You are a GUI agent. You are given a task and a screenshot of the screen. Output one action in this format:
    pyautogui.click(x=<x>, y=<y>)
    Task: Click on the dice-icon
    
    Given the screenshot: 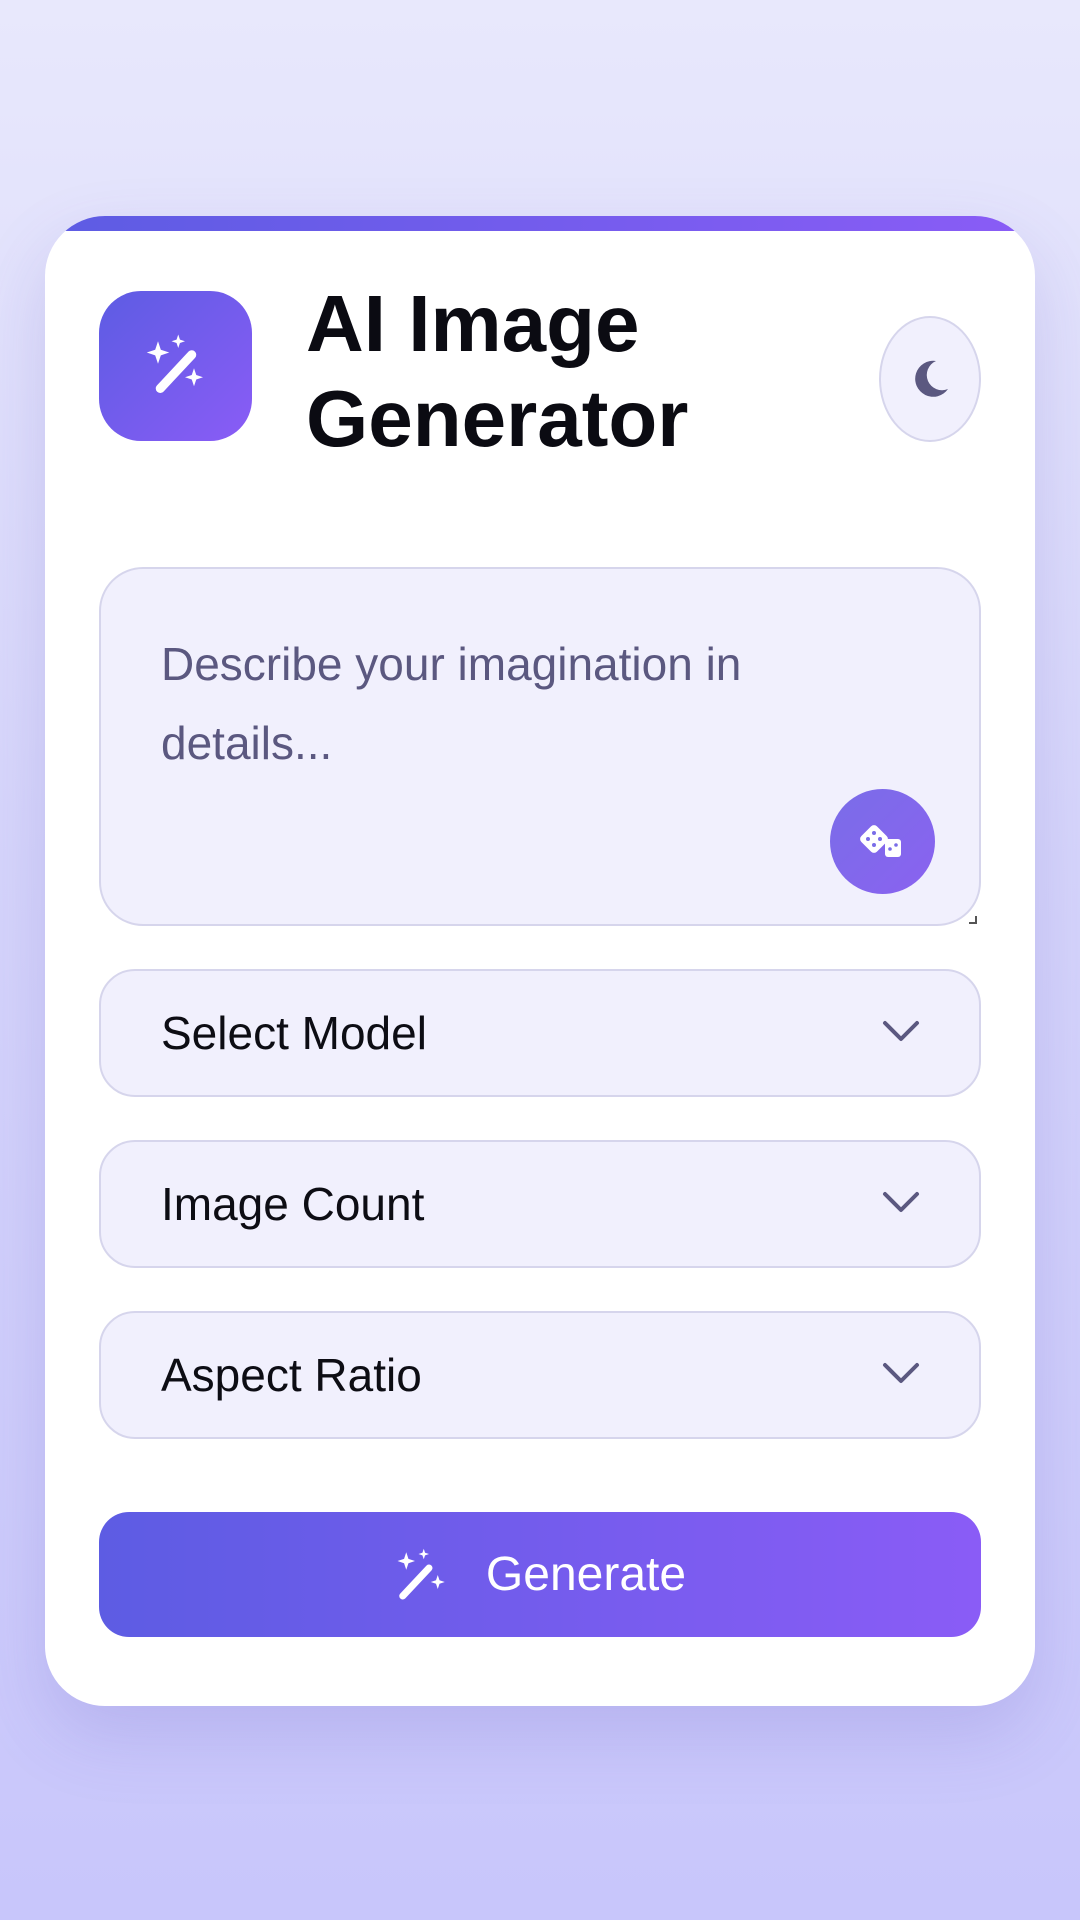 What is the action you would take?
    pyautogui.click(x=880, y=840)
    